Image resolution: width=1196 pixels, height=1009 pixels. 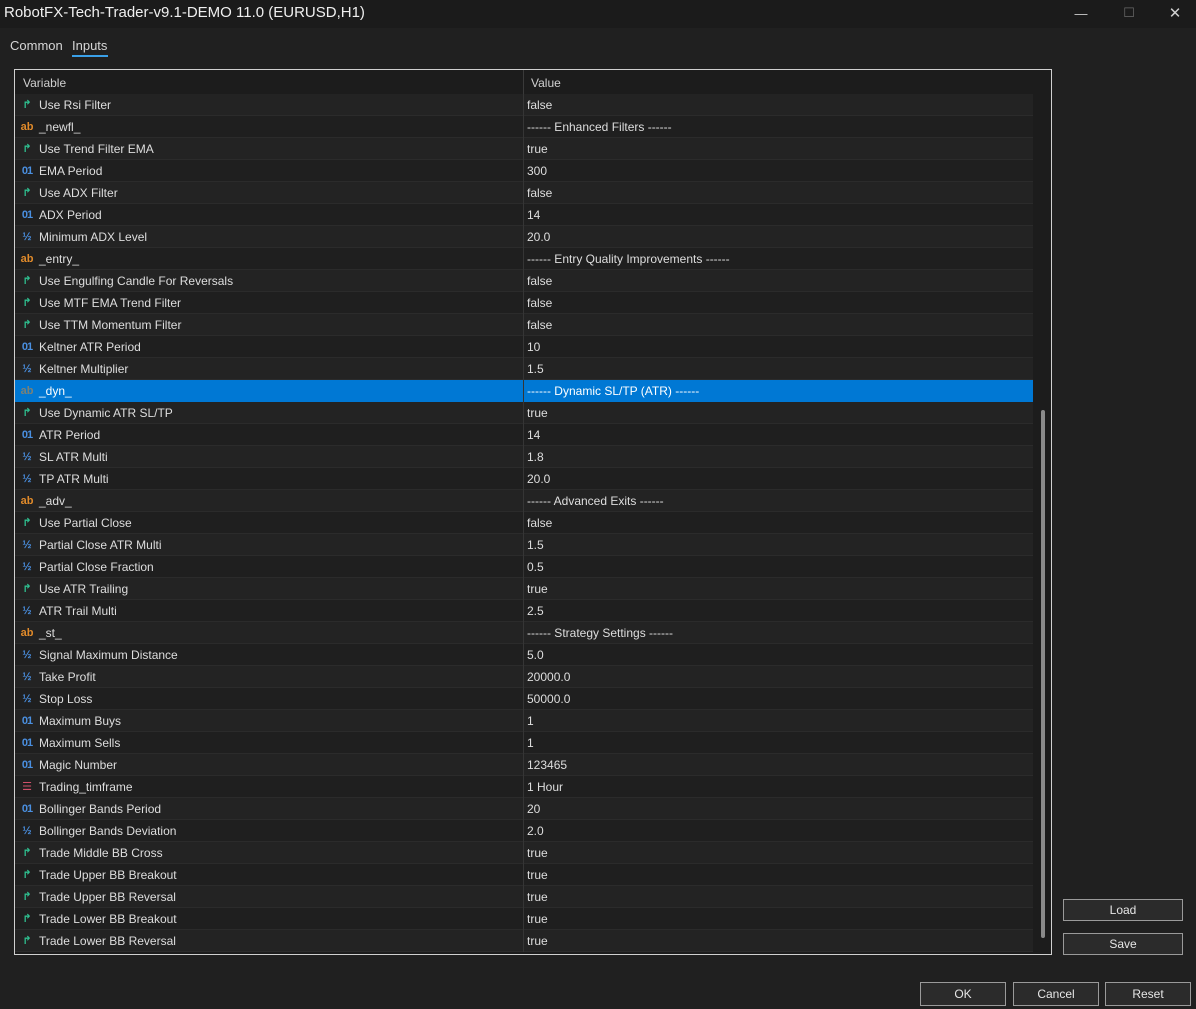 What do you see at coordinates (524, 897) in the screenshot?
I see `table-row: ↱ Trade Upper BB Reversal true` at bounding box center [524, 897].